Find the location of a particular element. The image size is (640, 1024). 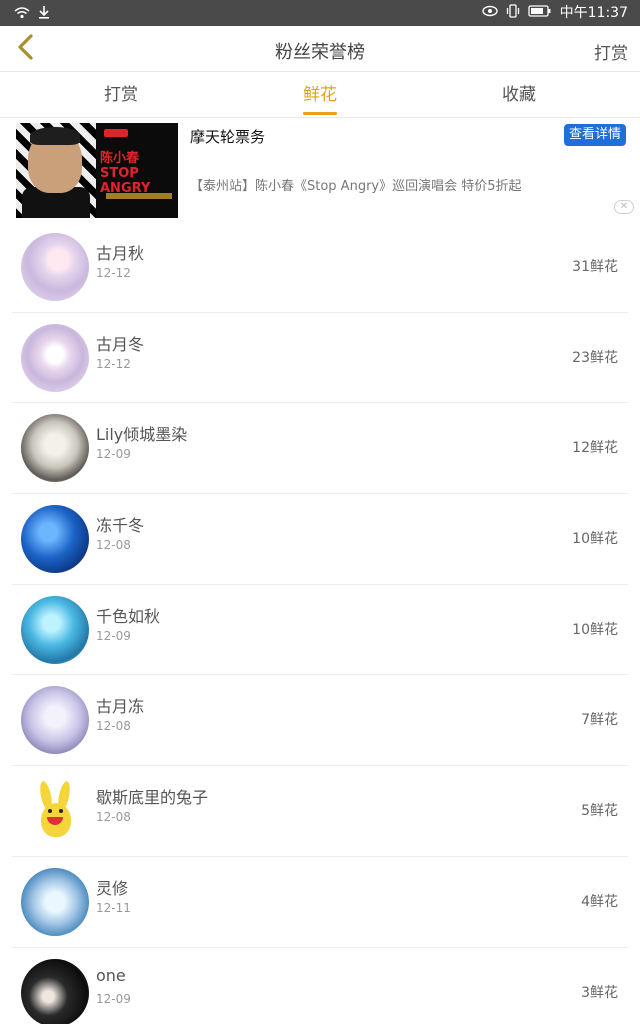

flower-count: 5鲜花 is located at coordinates (599, 811).